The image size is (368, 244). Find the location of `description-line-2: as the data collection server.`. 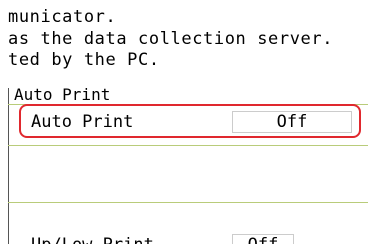

description-line-2: as the data collection server. is located at coordinates (171, 39).